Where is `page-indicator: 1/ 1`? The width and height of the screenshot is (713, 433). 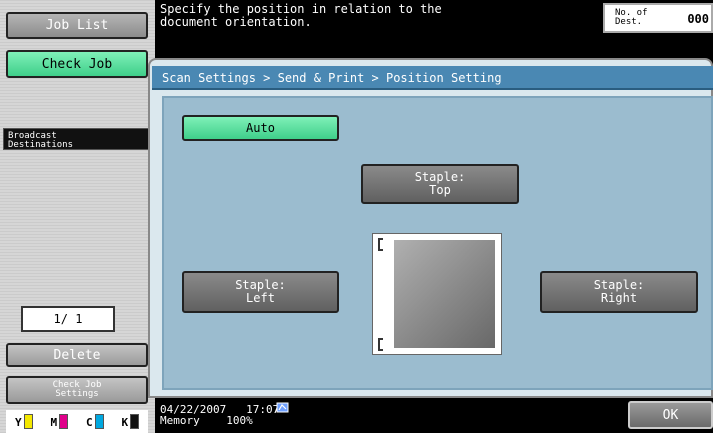
page-indicator: 1/ 1 is located at coordinates (68, 319).